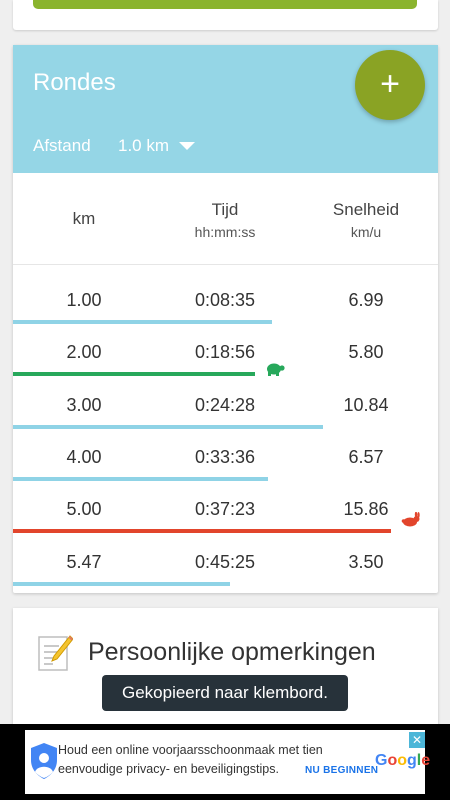  Describe the element at coordinates (232, 652) in the screenshot. I see `notes-title: Persoonlijke opmerkingen` at that location.